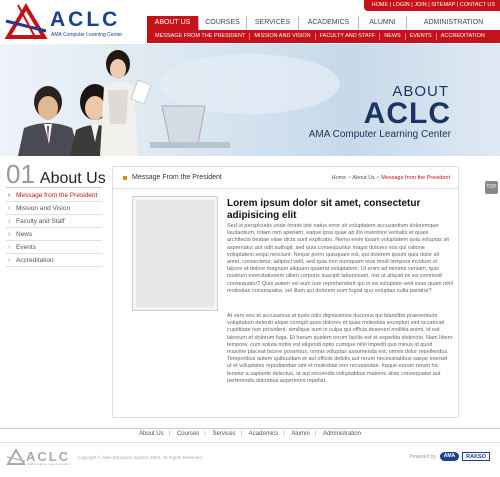 Image resolution: width=500 pixels, height=477 pixels. Describe the element at coordinates (329, 23) in the screenshot. I see `nav-academics: ACADEMICS` at that location.